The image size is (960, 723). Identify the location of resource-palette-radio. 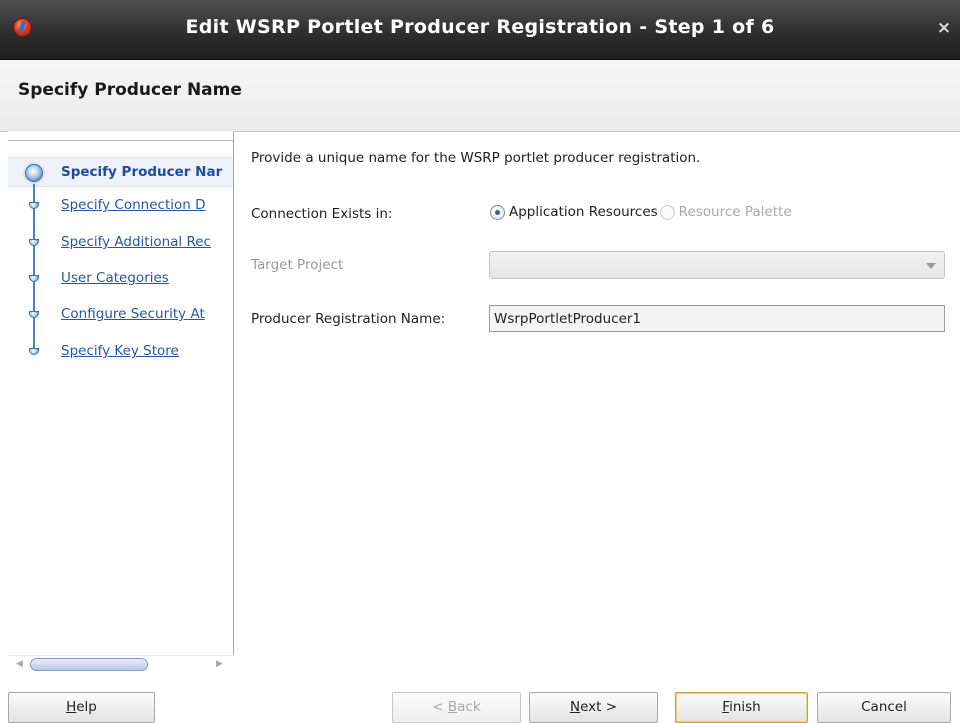
(667, 212).